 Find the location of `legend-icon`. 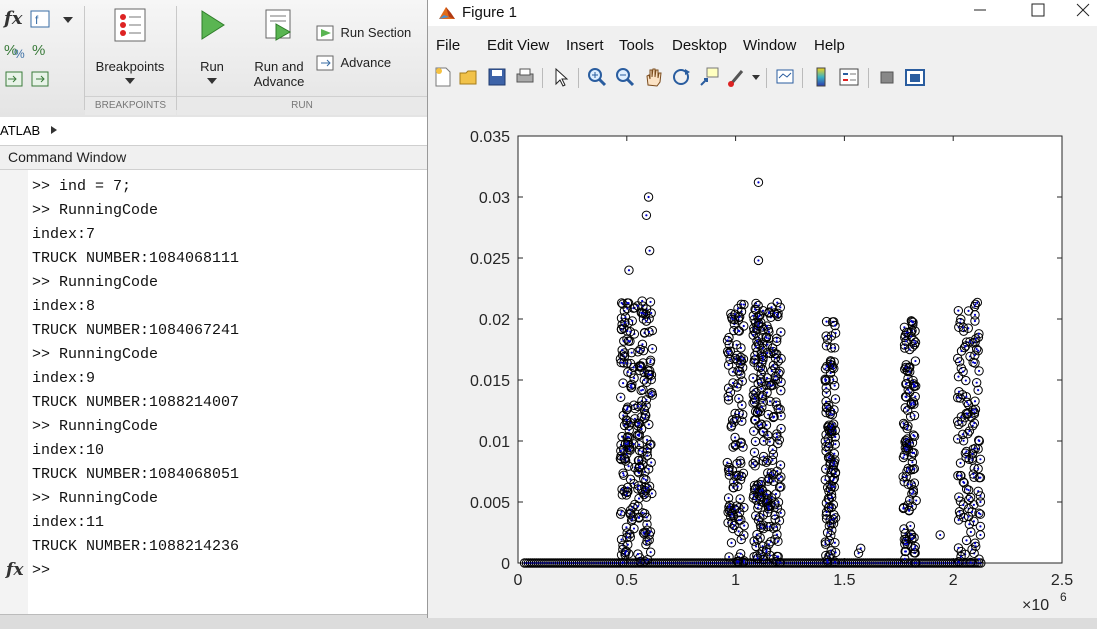

legend-icon is located at coordinates (849, 77).